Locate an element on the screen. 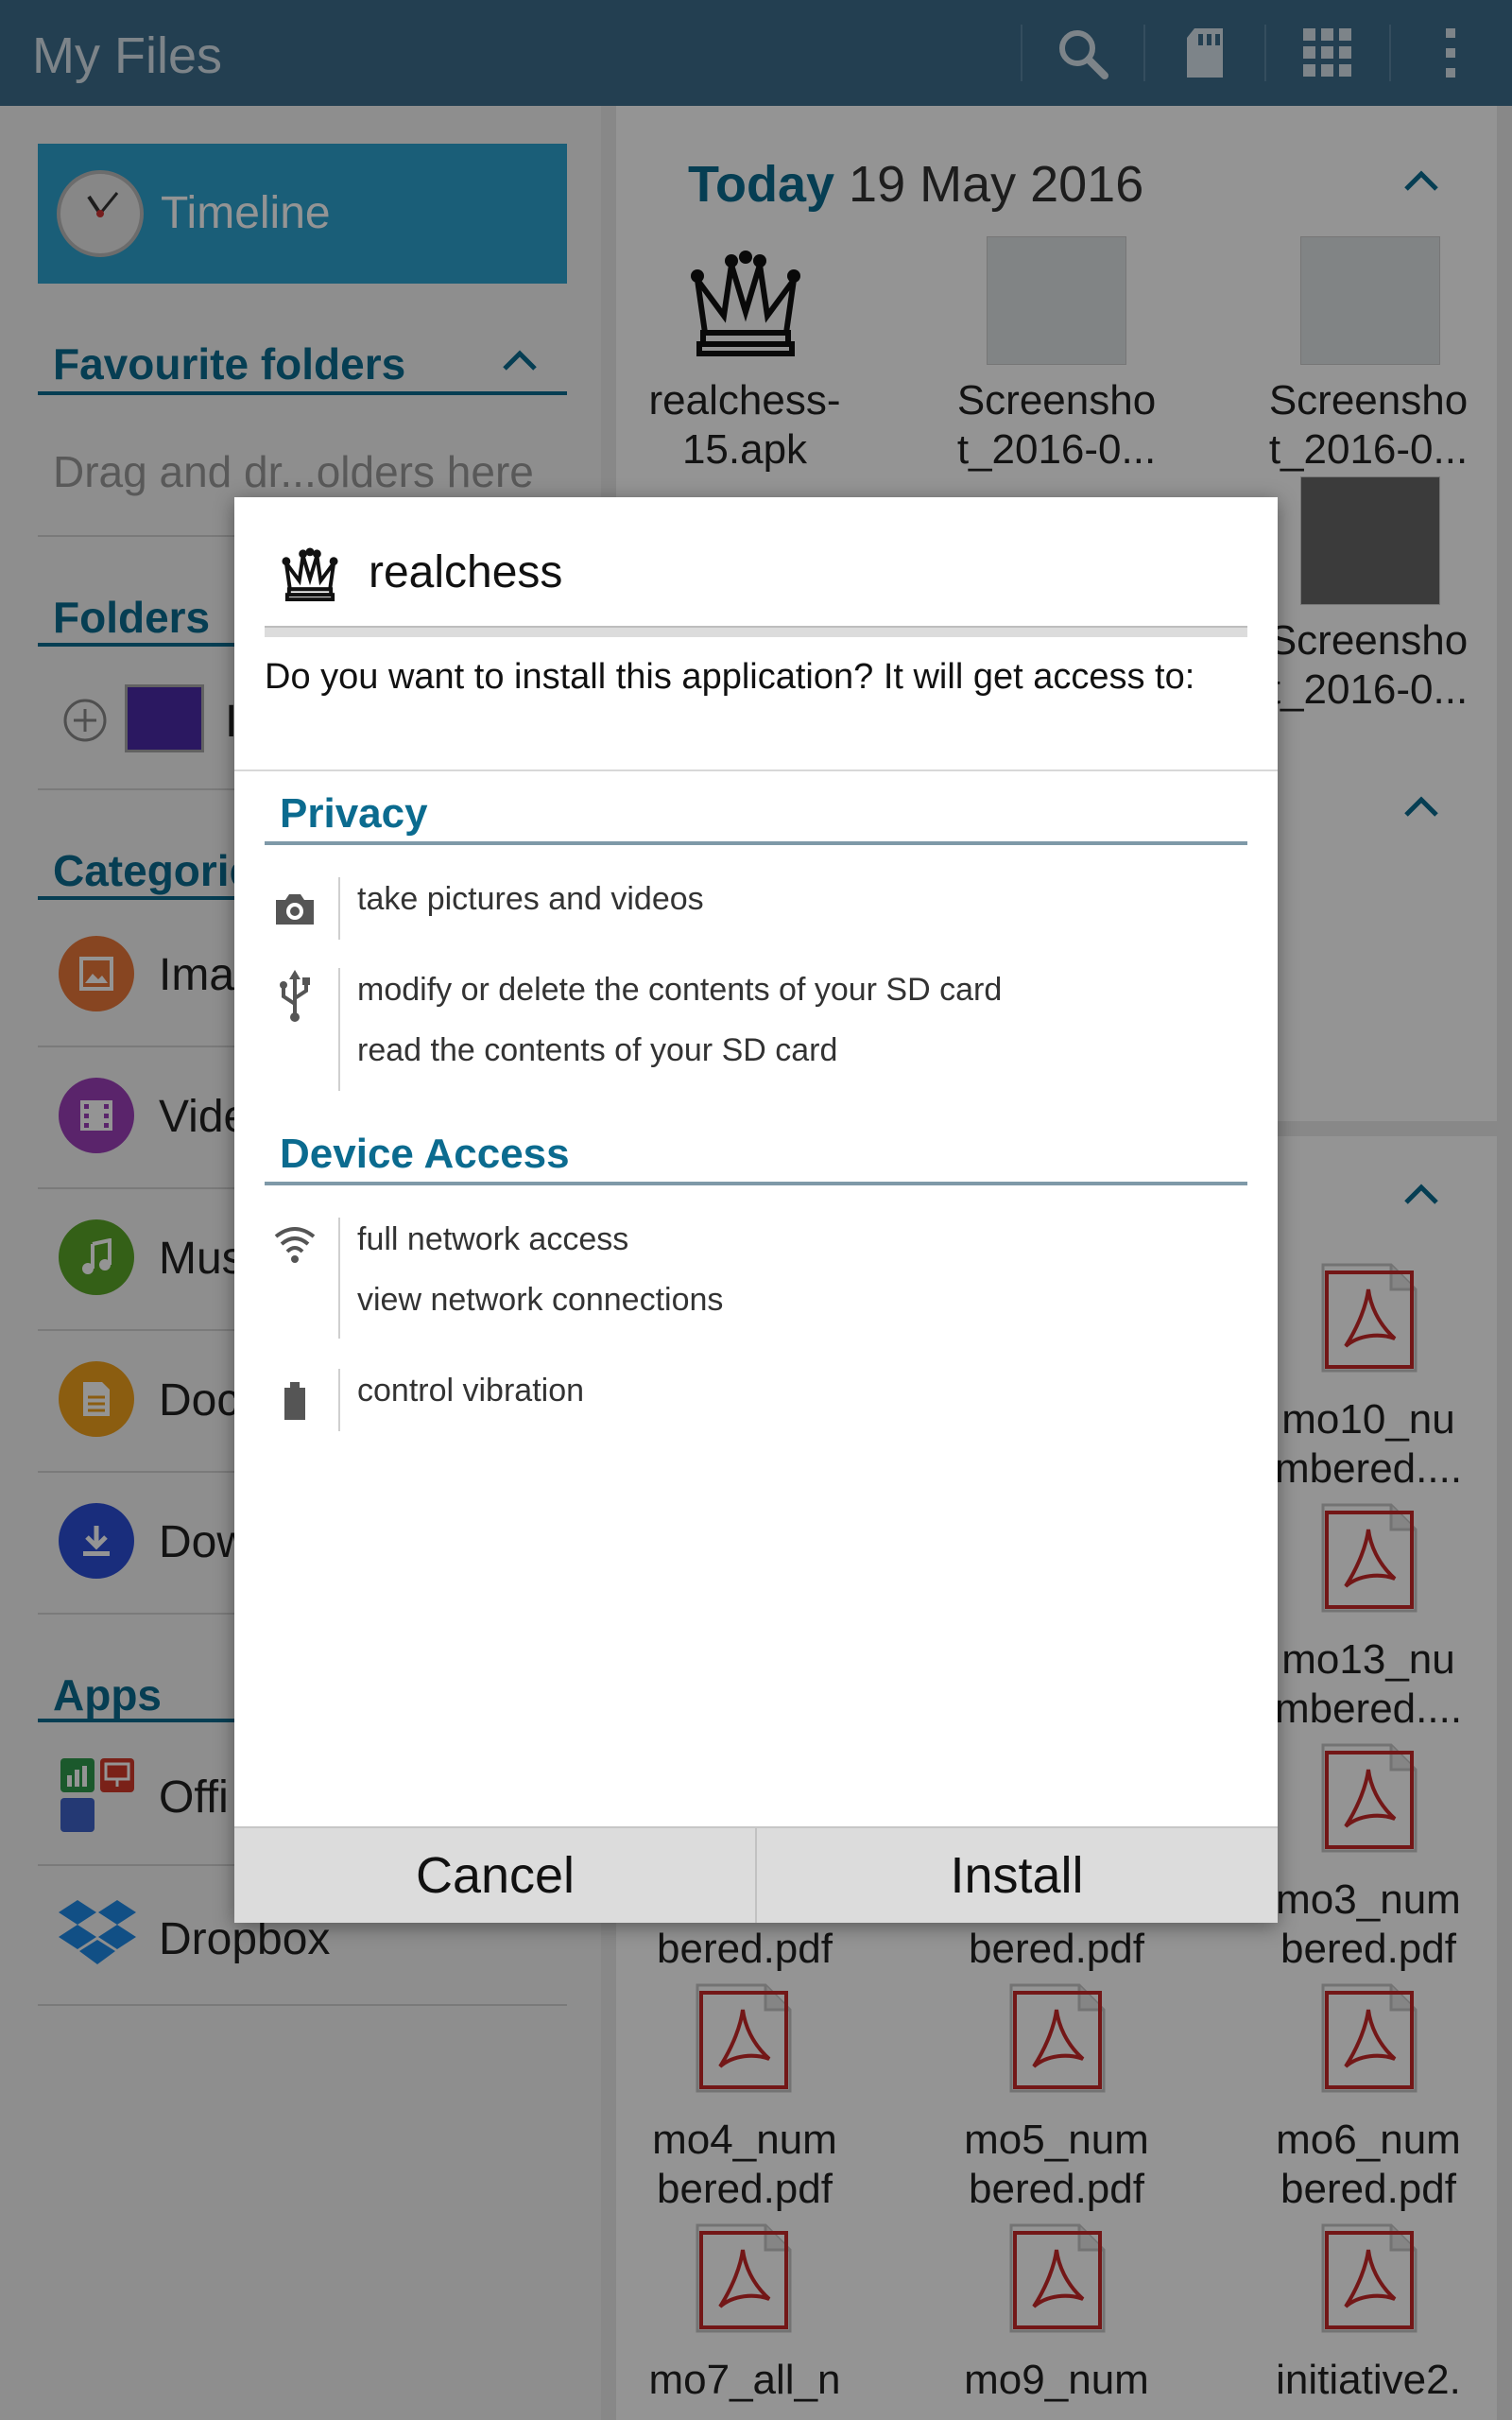 This screenshot has height=2420, width=1512. camera-icon is located at coordinates (294, 909).